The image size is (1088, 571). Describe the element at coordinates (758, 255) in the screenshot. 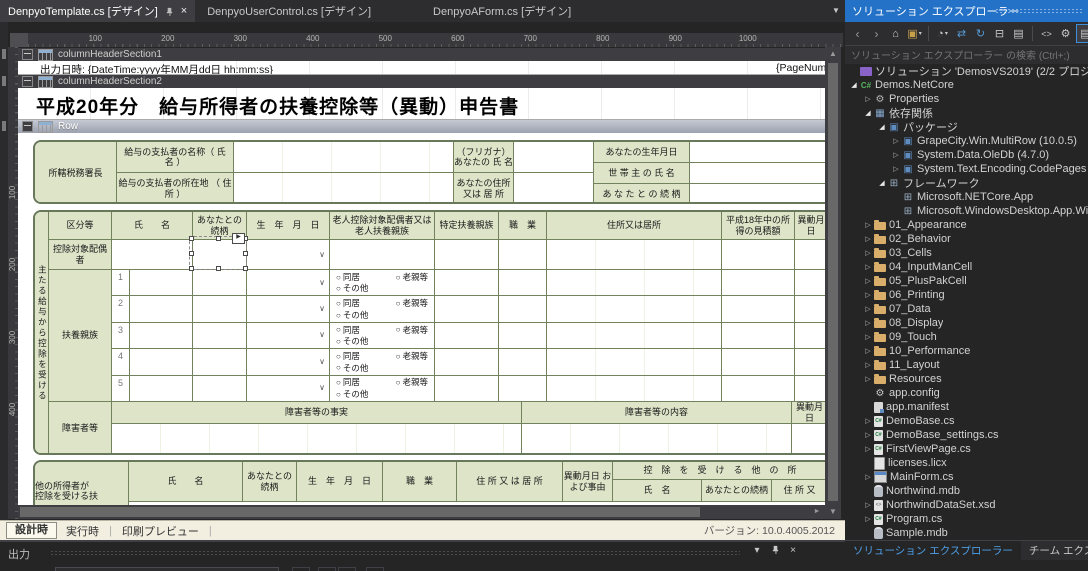

I see `cell-spouse-income` at that location.